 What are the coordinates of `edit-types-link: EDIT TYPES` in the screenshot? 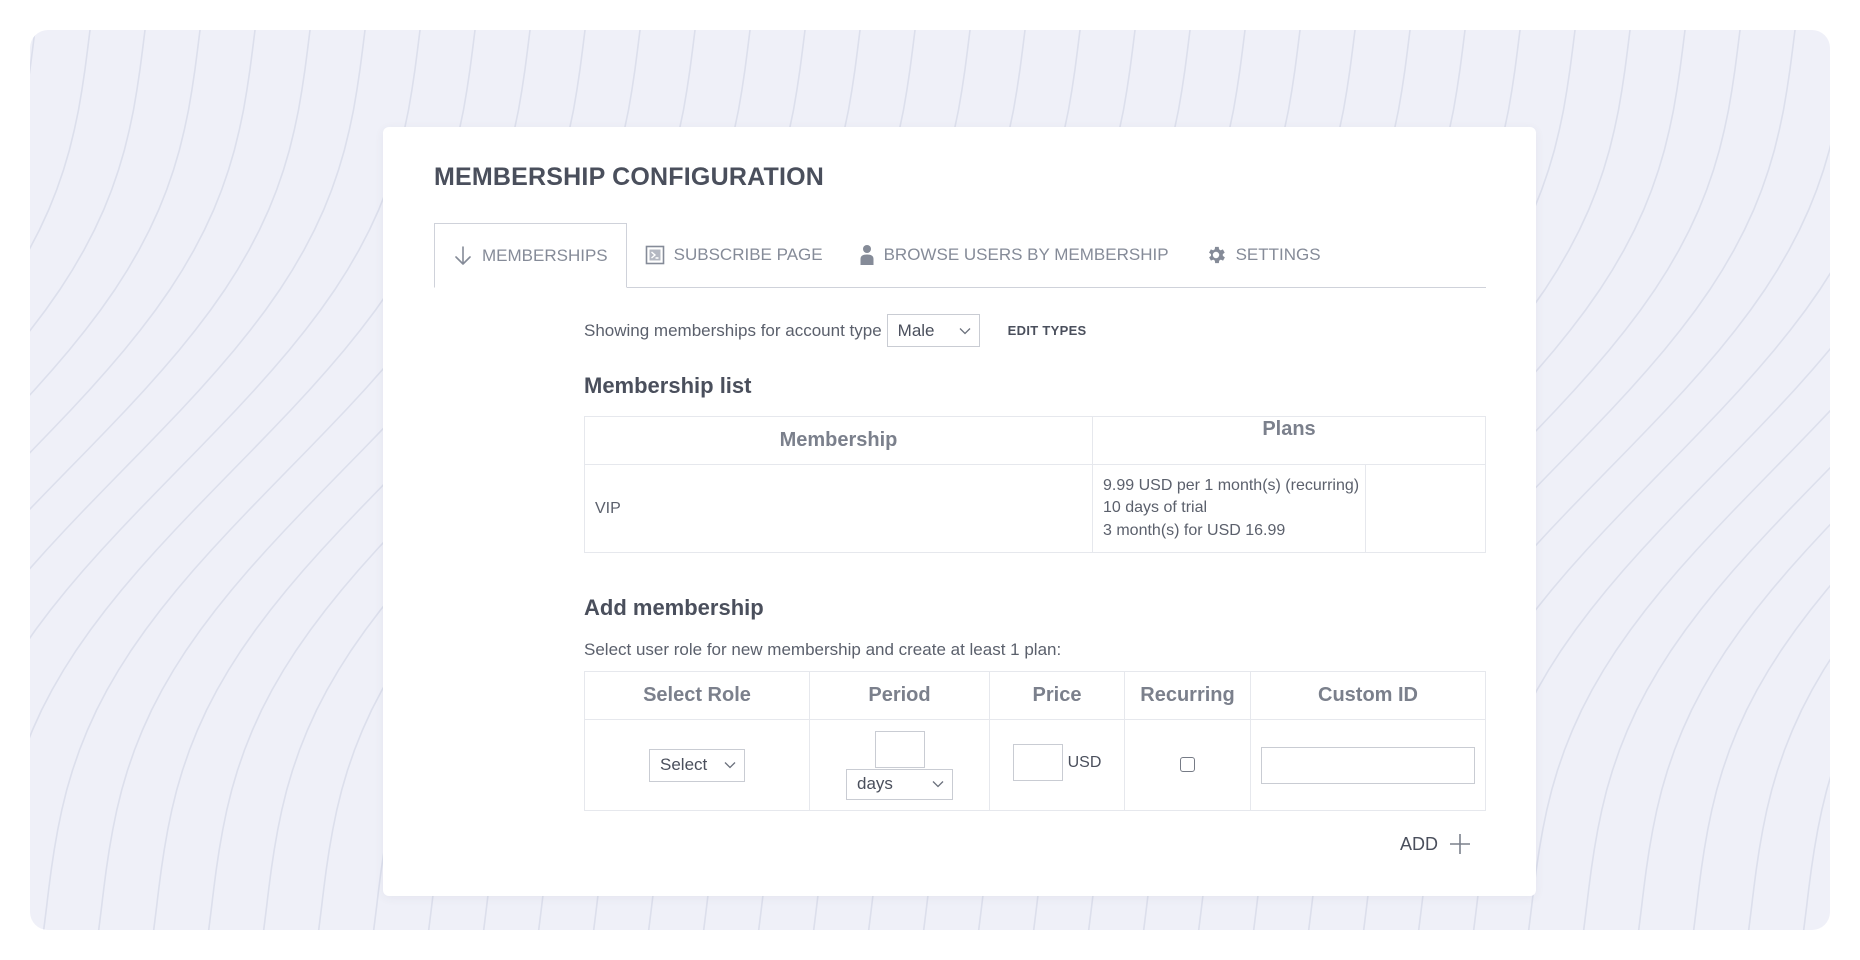 It's located at (1047, 330).